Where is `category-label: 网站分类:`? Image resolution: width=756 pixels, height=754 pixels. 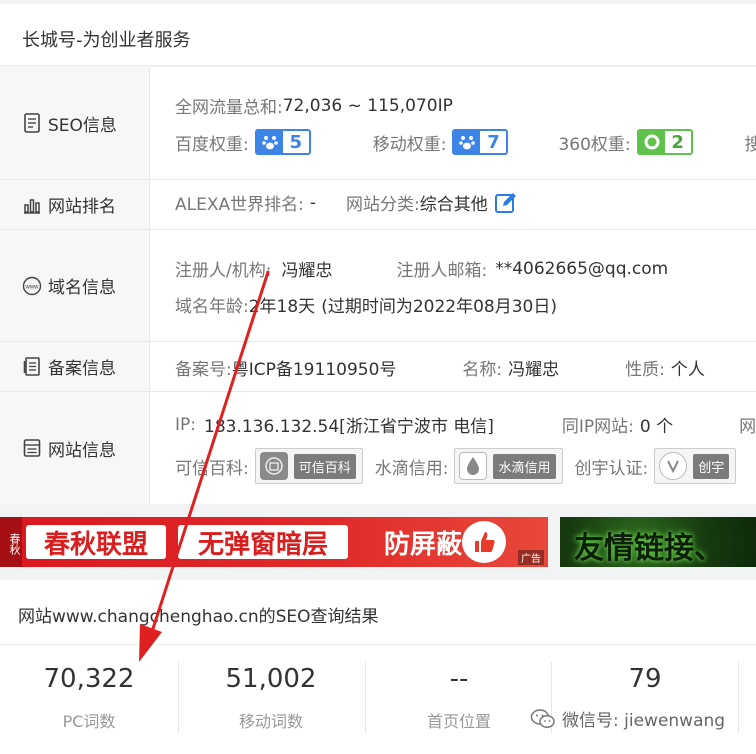
category-label: 网站分类: is located at coordinates (383, 205).